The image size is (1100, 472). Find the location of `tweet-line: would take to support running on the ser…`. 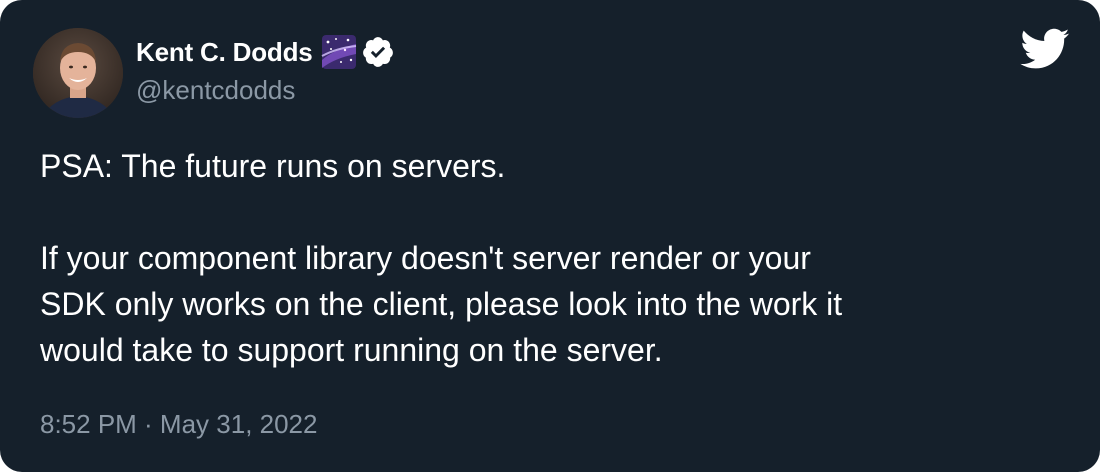

tweet-line: would take to support running on the ser… is located at coordinates (351, 350).